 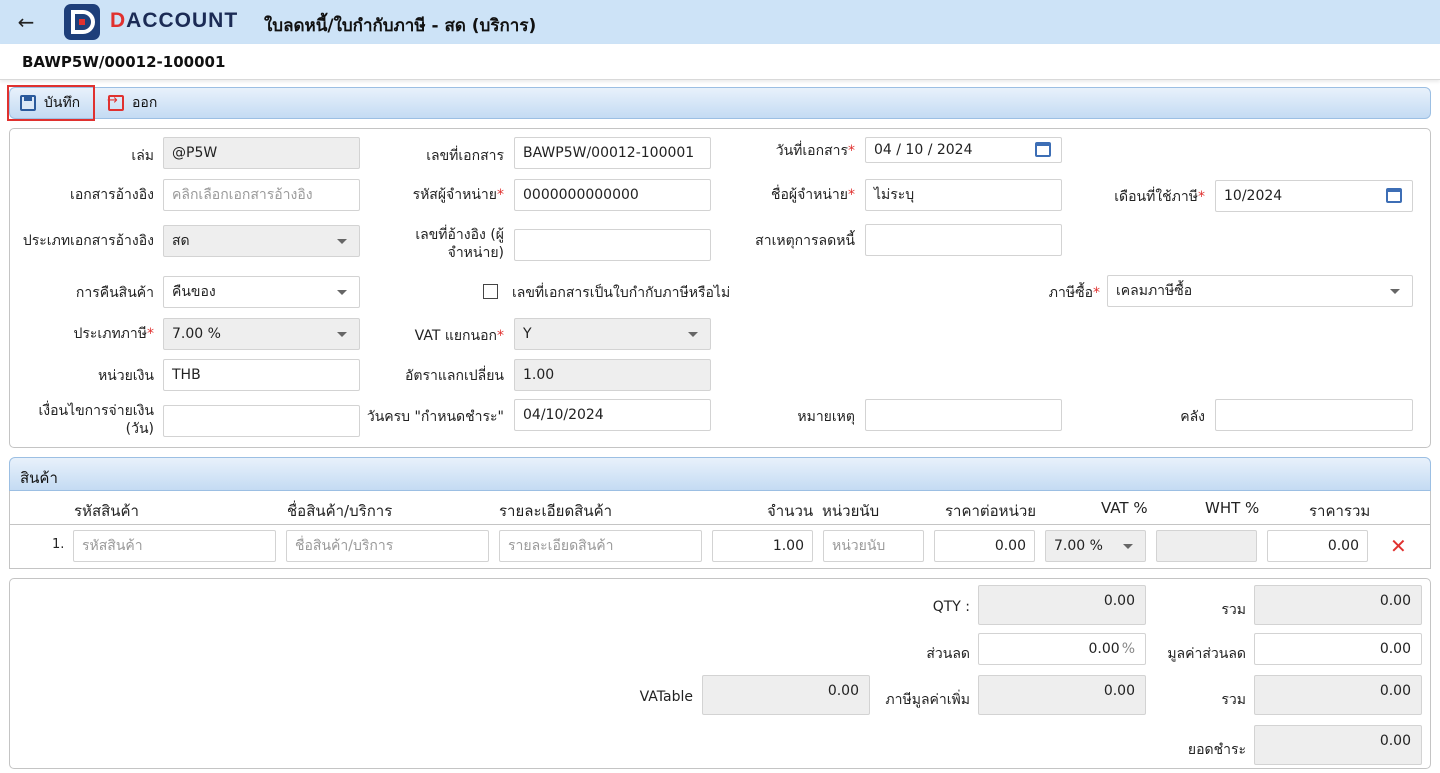 I want to click on col-wht: WHT %, so click(x=1232, y=508).